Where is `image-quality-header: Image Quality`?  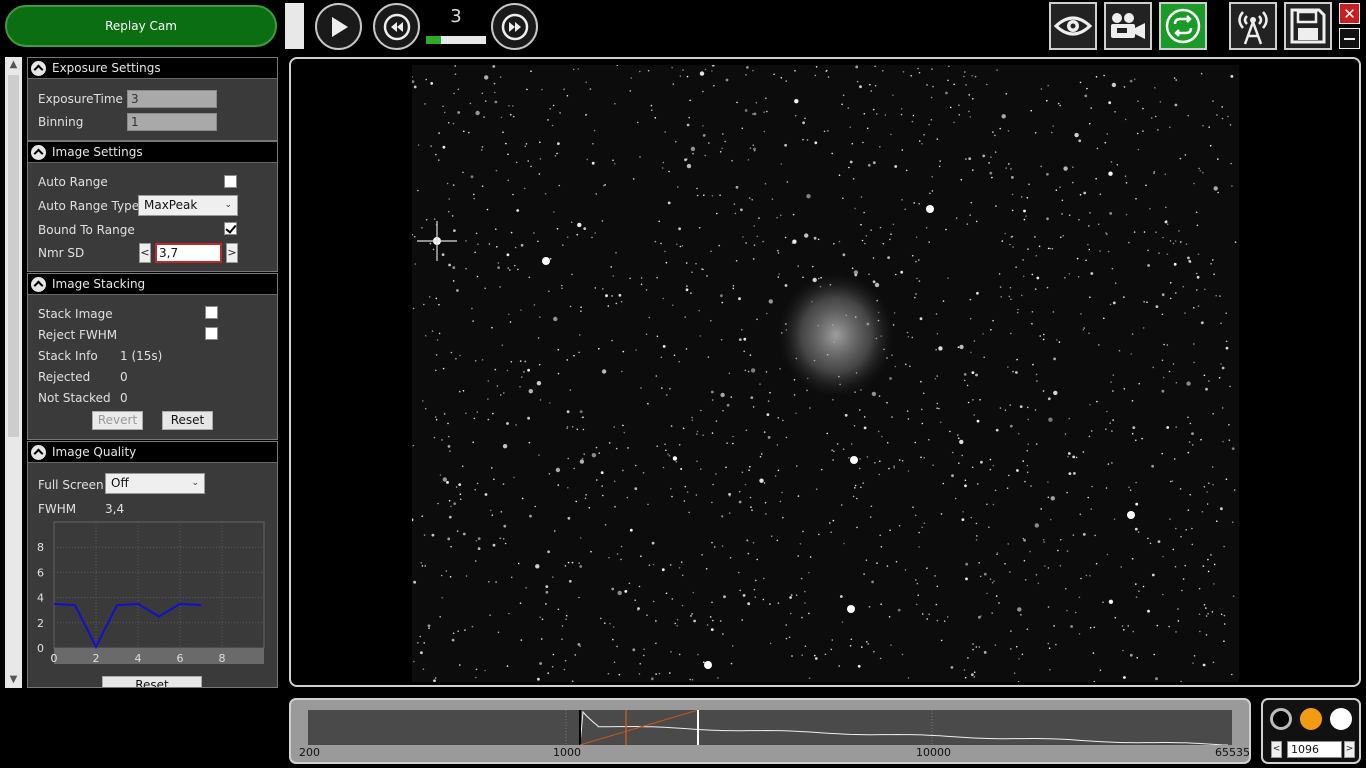
image-quality-header: Image Quality is located at coordinates (152, 452).